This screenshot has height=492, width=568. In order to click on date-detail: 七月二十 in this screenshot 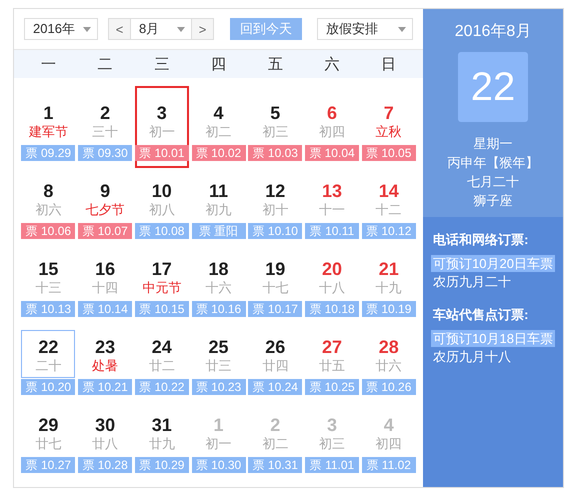, I will do `click(493, 182)`.